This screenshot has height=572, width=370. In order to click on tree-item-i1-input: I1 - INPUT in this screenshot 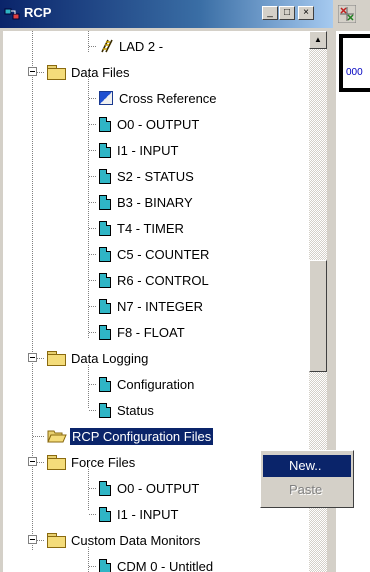, I will do `click(133, 150)`.